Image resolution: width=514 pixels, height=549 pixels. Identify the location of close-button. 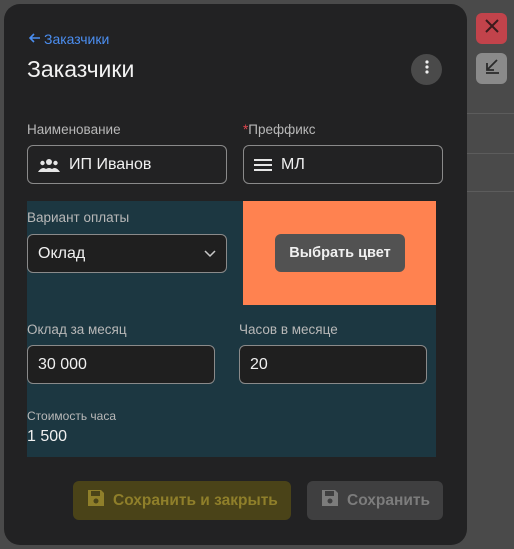
(491, 28).